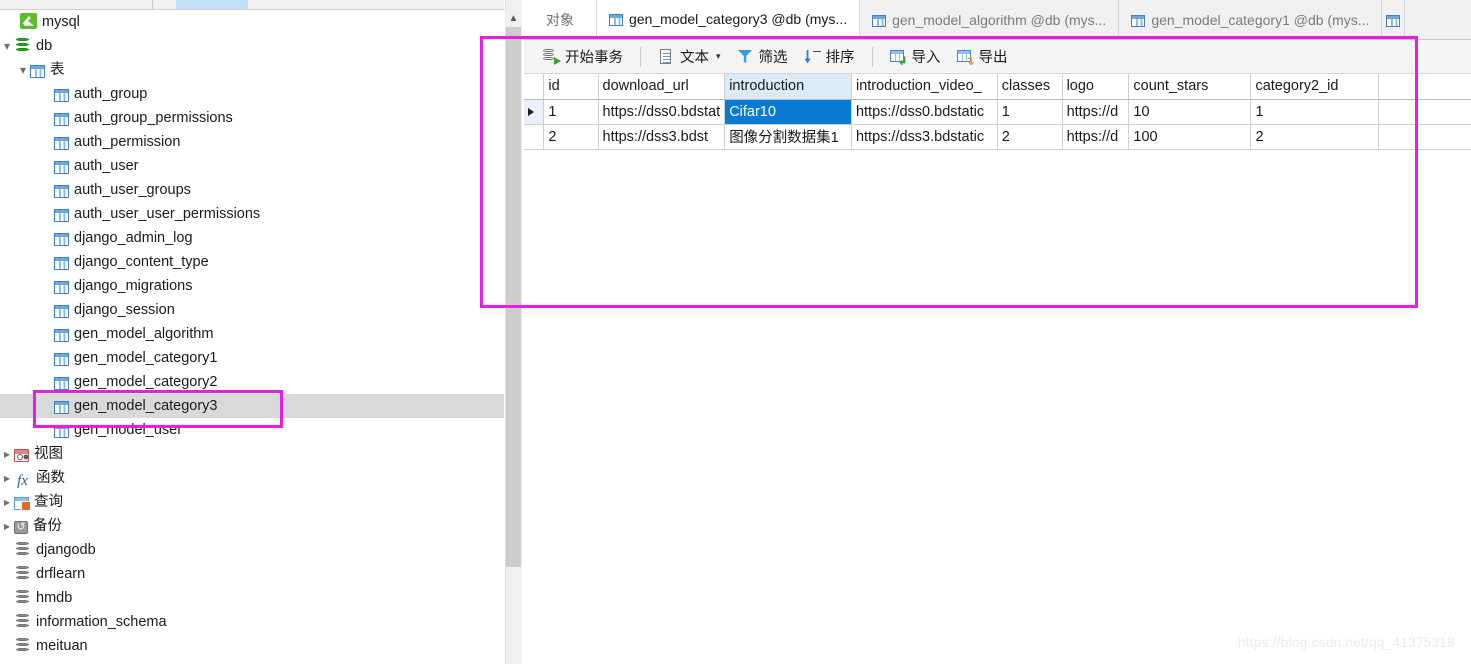 The width and height of the screenshot is (1471, 664). Describe the element at coordinates (1314, 112) in the screenshot. I see `cell-category2-id: 1` at that location.